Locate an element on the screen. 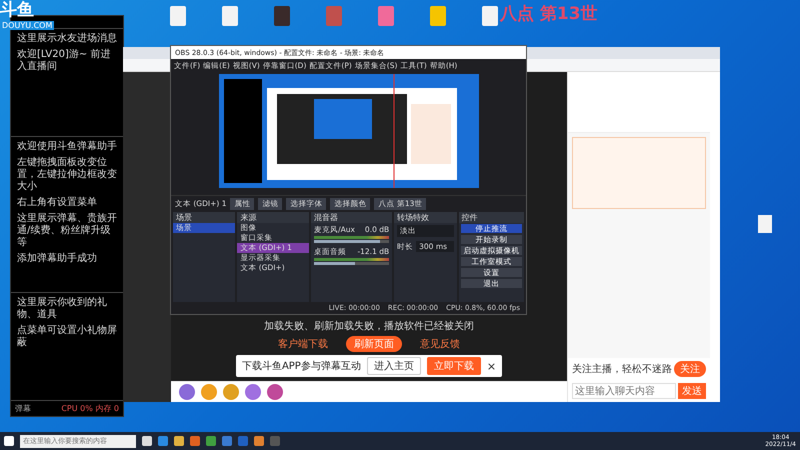 The image size is (800, 450). banner-button: 进入主页 is located at coordinates (393, 366).